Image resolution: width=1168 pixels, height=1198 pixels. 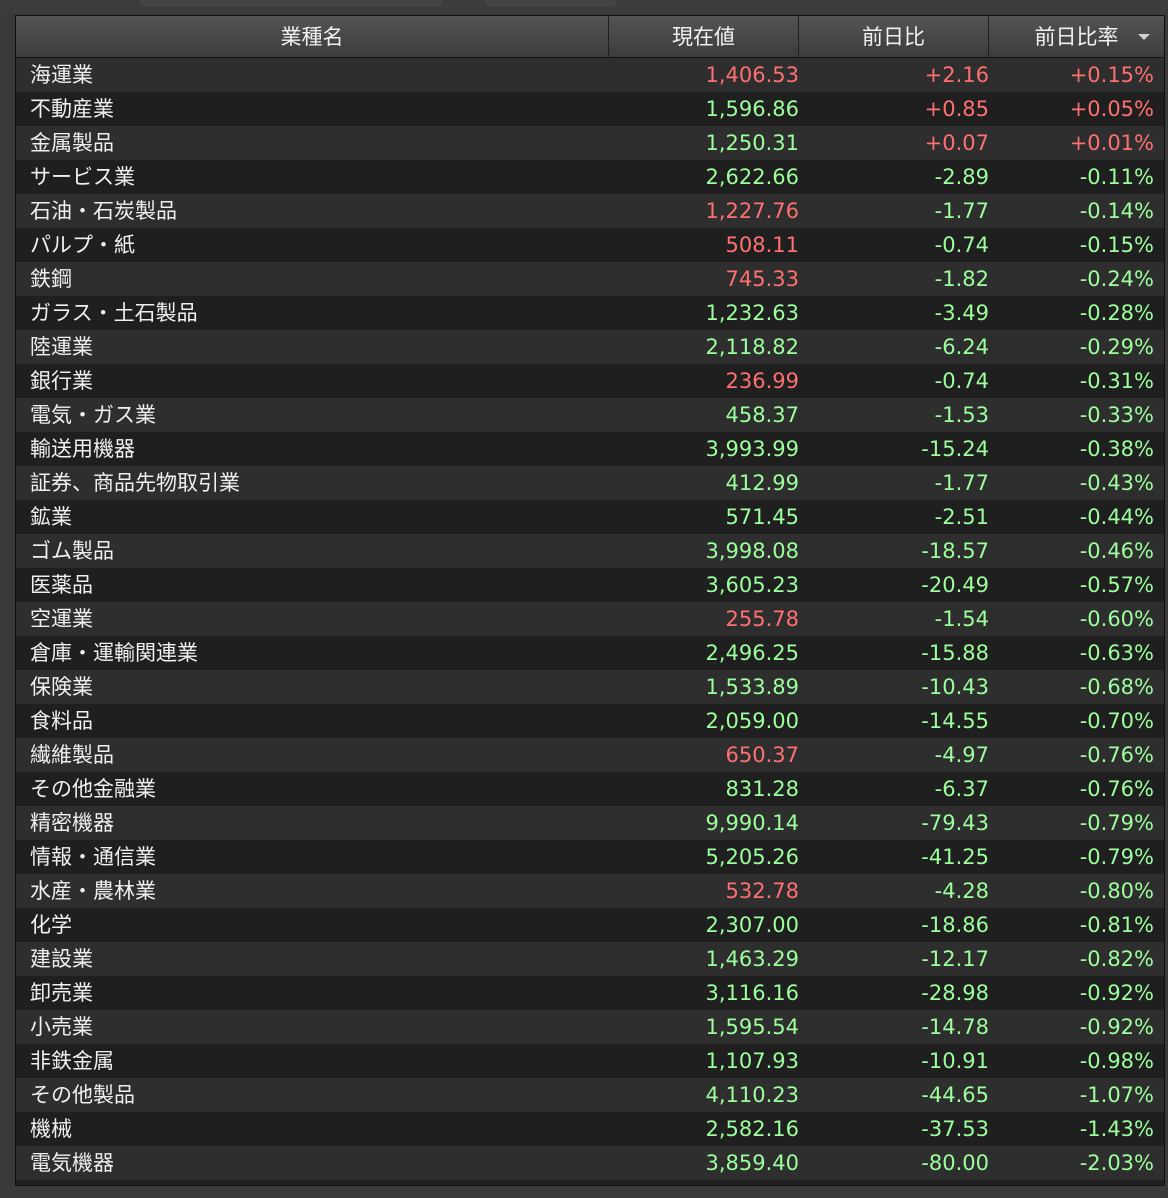 I want to click on cell-change: -14.55, so click(x=955, y=721).